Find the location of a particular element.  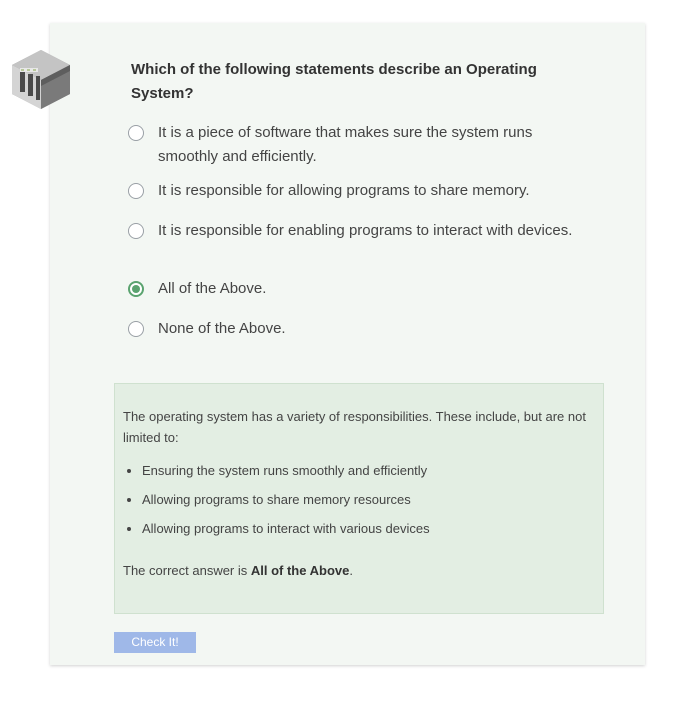

option-5: None of the Above. is located at coordinates (358, 329).